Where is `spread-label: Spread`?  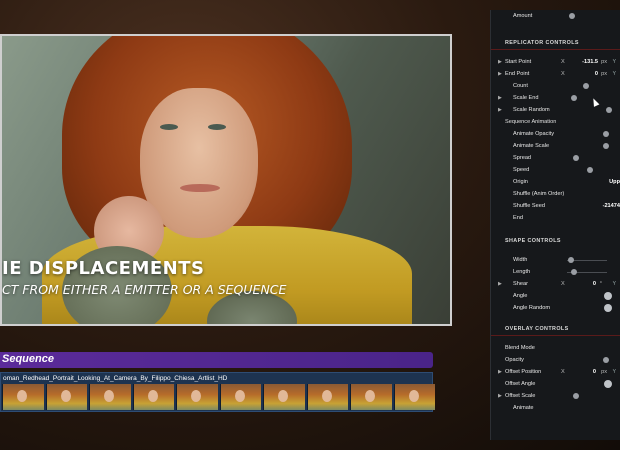
spread-label: Spread is located at coordinates (522, 158).